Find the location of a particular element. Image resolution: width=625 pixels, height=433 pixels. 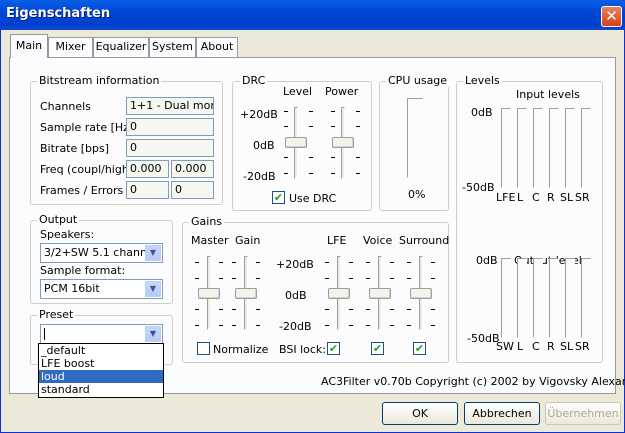

freq-high-field: 0.000 is located at coordinates (192, 169).